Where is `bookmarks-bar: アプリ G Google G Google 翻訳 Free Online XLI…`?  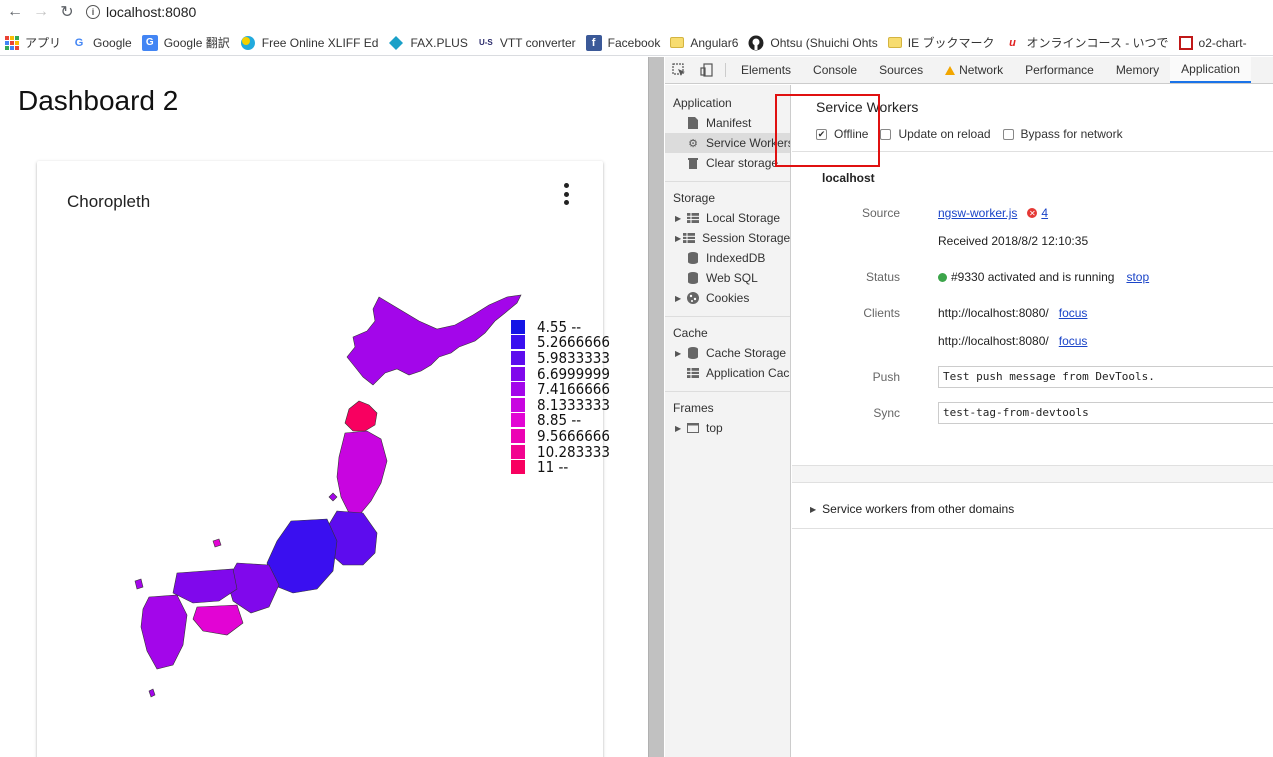
bookmarks-bar: アプリ G Google G Google 翻訳 Free Online XLI… is located at coordinates (636, 43).